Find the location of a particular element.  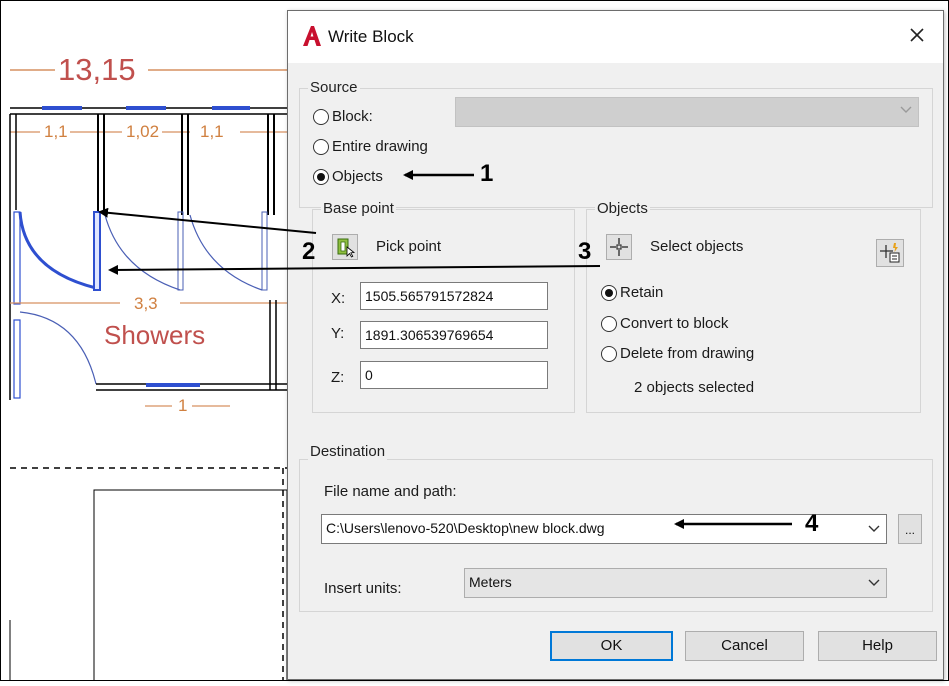

room-label: Showers is located at coordinates (155, 335).